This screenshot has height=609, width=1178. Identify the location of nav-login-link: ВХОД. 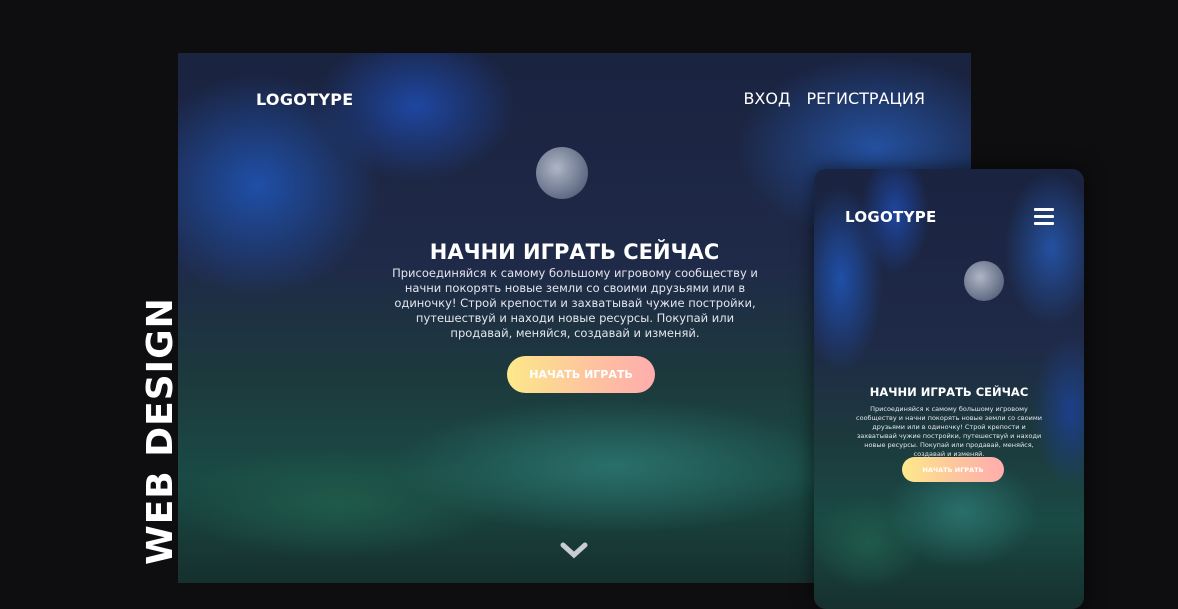
(766, 98).